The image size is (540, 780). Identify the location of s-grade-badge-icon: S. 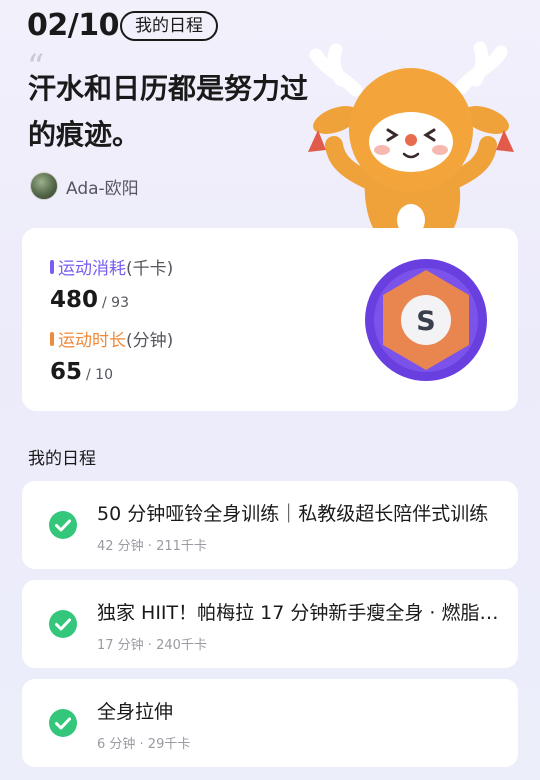
(426, 320).